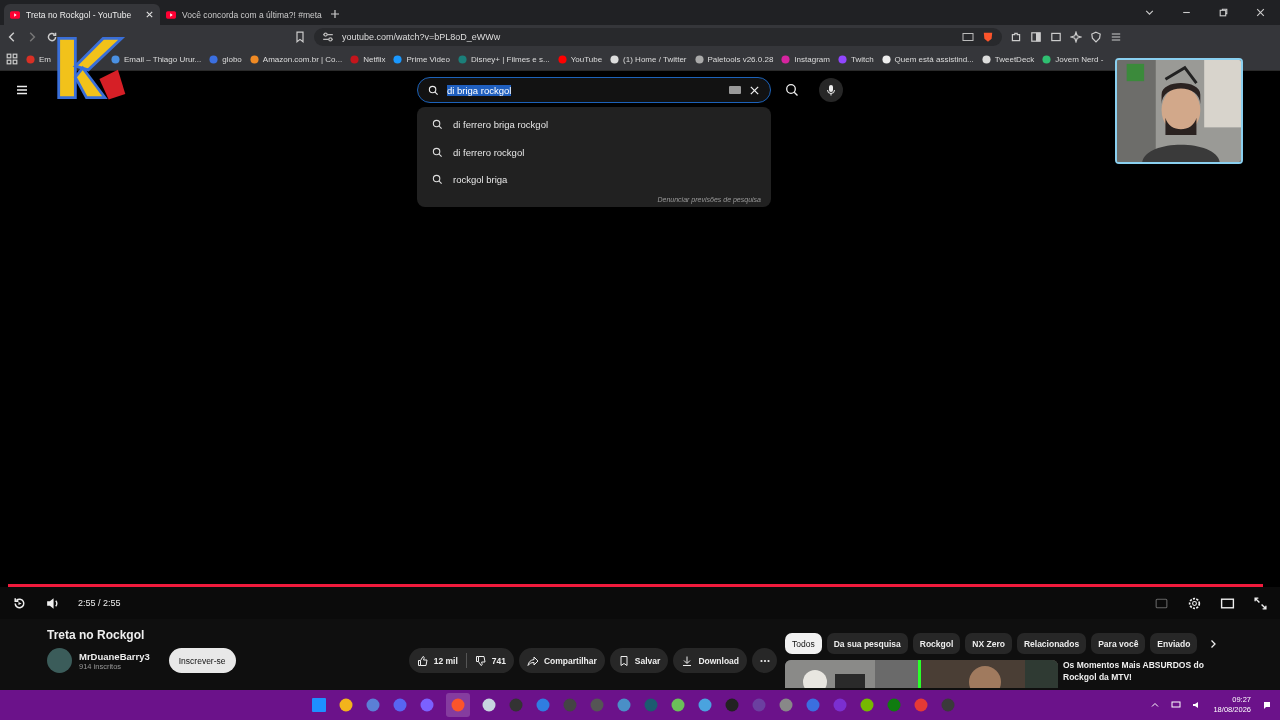  What do you see at coordinates (1267, 705) in the screenshot?
I see `notification-icon` at bounding box center [1267, 705].